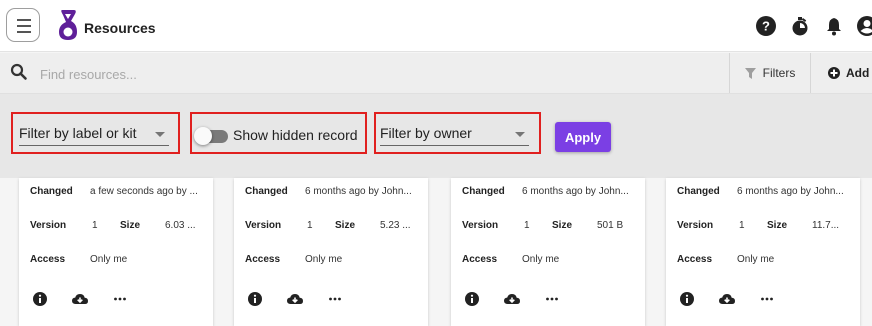 The image size is (872, 326). What do you see at coordinates (841, 73) in the screenshot?
I see `add-button: Add` at bounding box center [841, 73].